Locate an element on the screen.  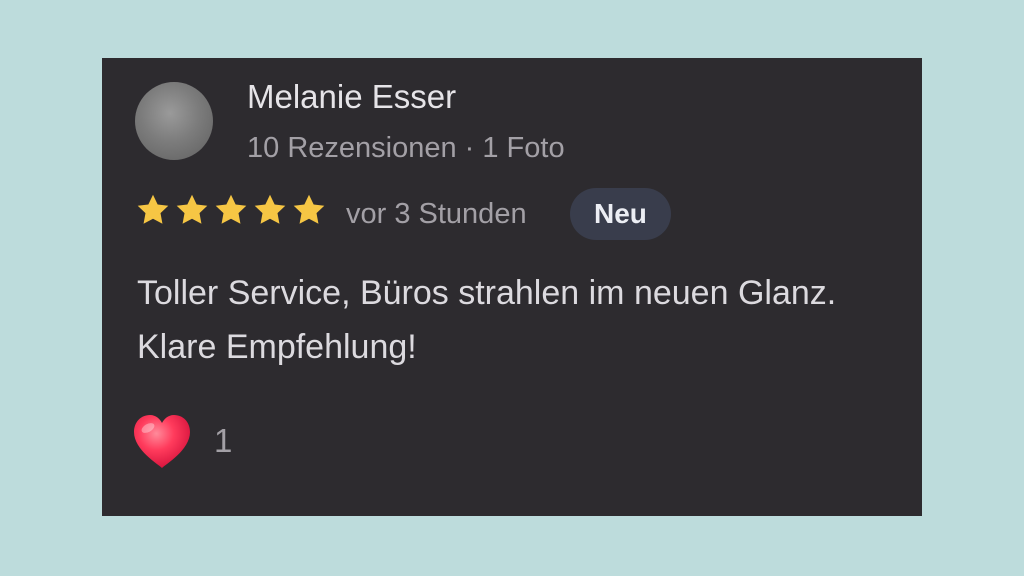
review-text-line: Klare Empfehlung! is located at coordinates (277, 347).